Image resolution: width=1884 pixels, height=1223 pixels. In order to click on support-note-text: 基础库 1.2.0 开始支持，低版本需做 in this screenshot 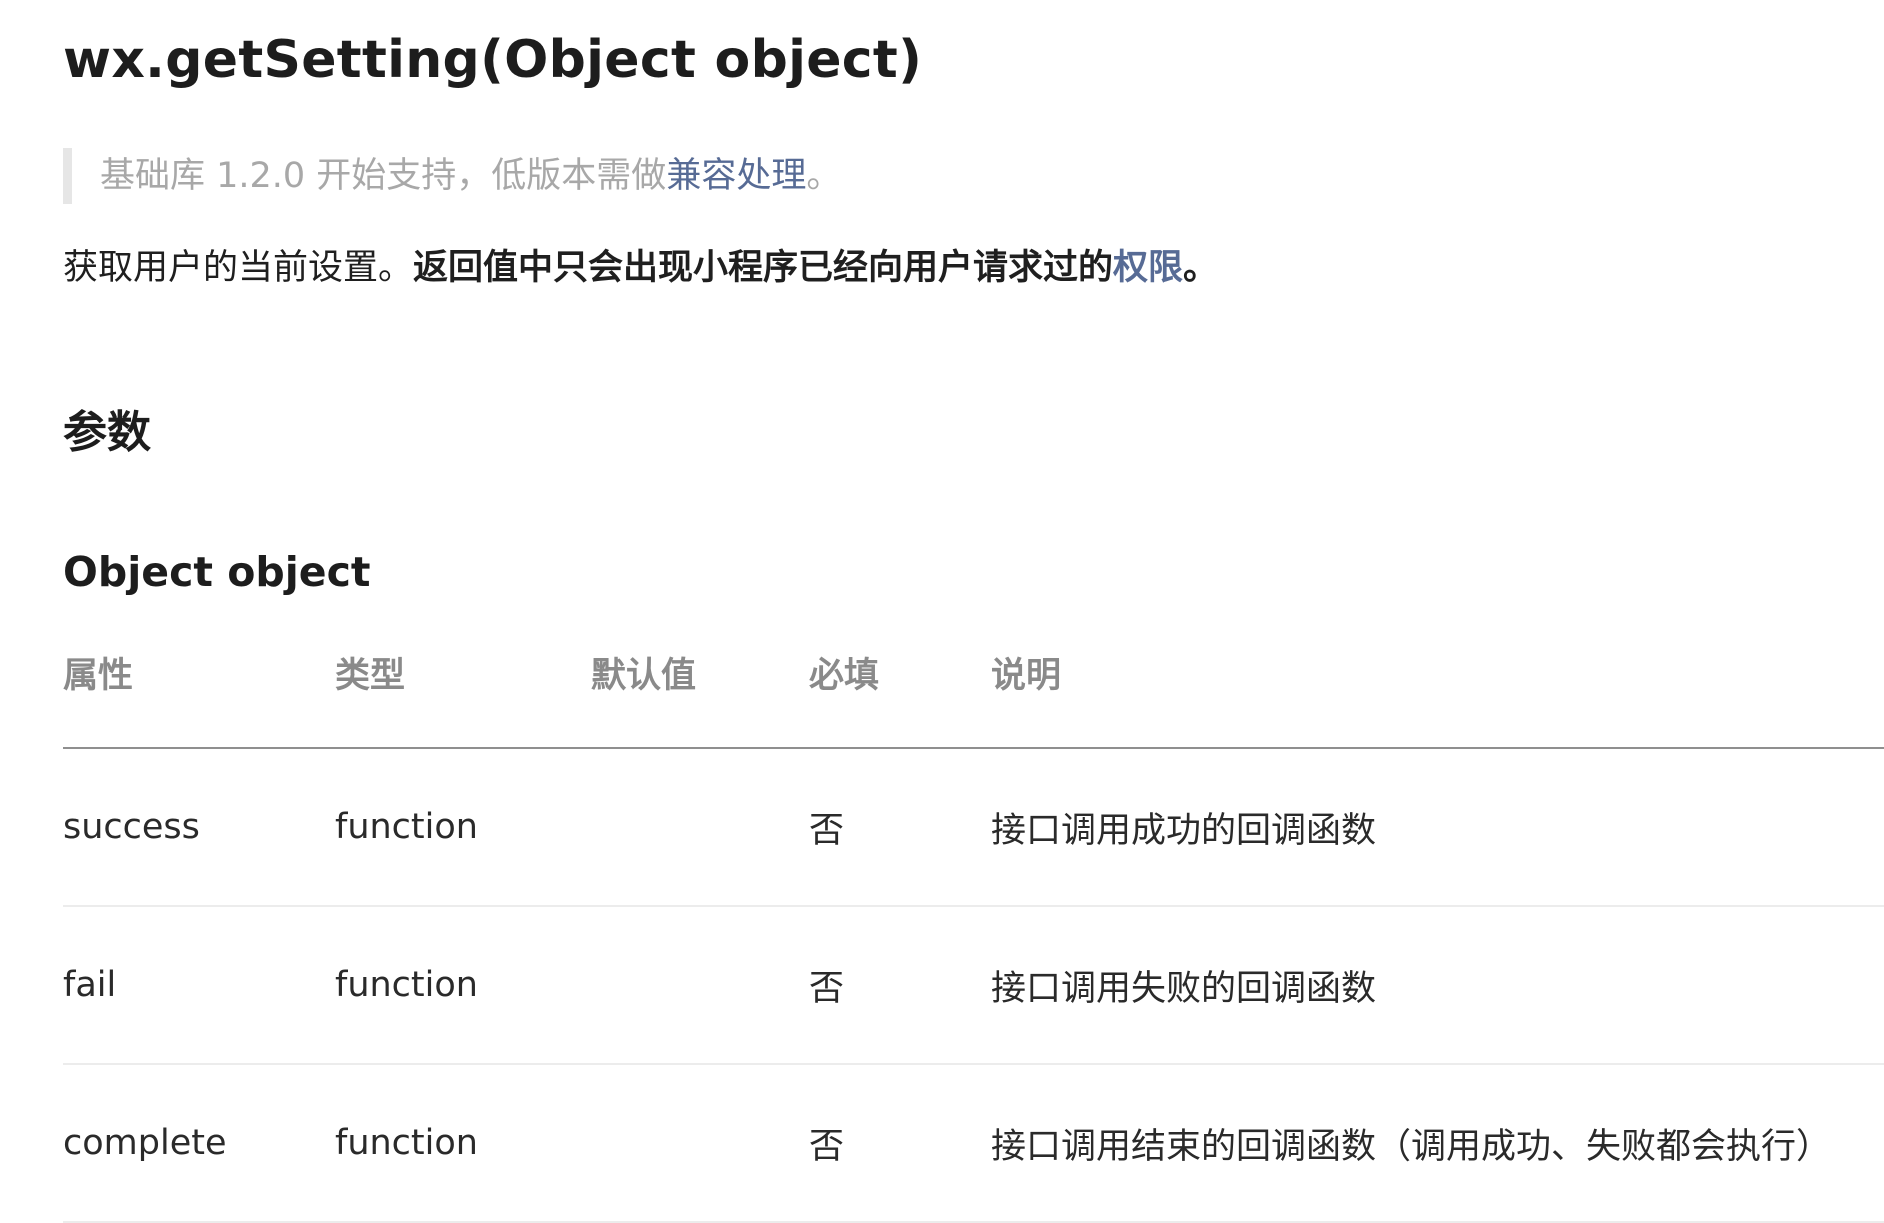, I will do `click(383, 176)`.